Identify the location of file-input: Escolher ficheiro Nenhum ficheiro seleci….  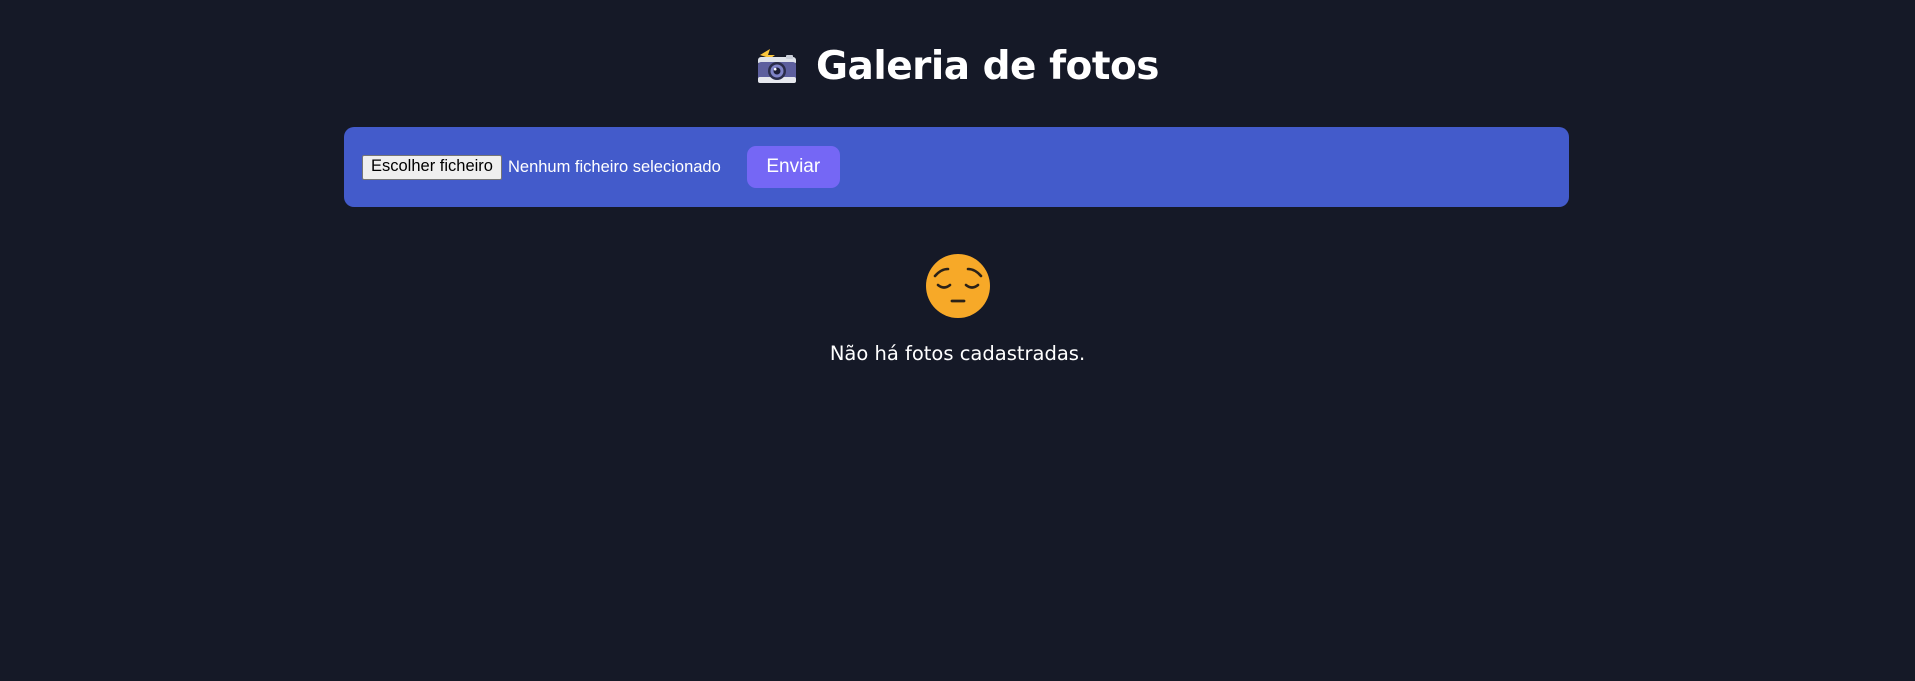
(541, 167).